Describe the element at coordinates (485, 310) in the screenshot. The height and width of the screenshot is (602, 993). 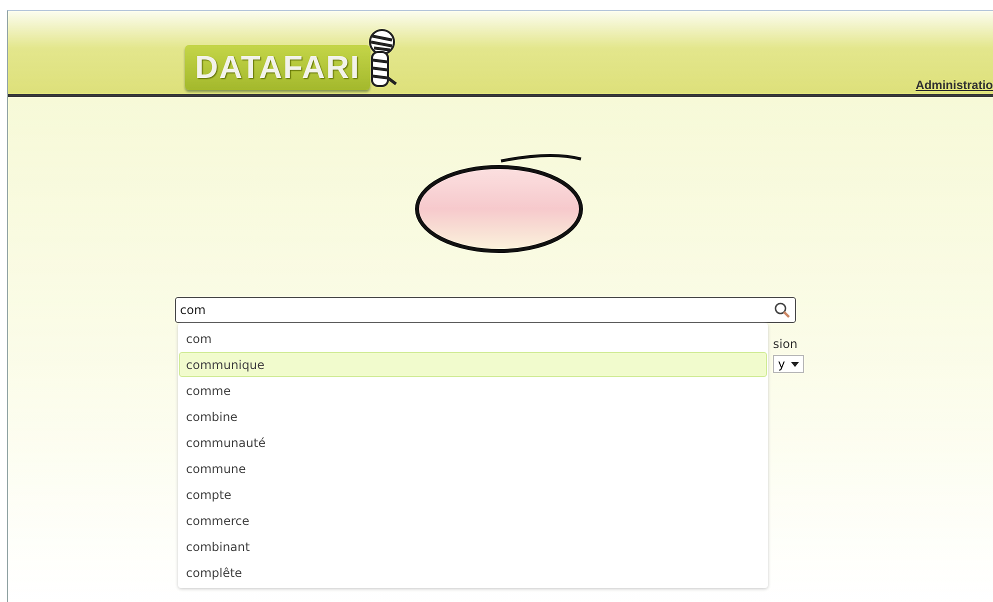
I see `search-field: com` at that location.